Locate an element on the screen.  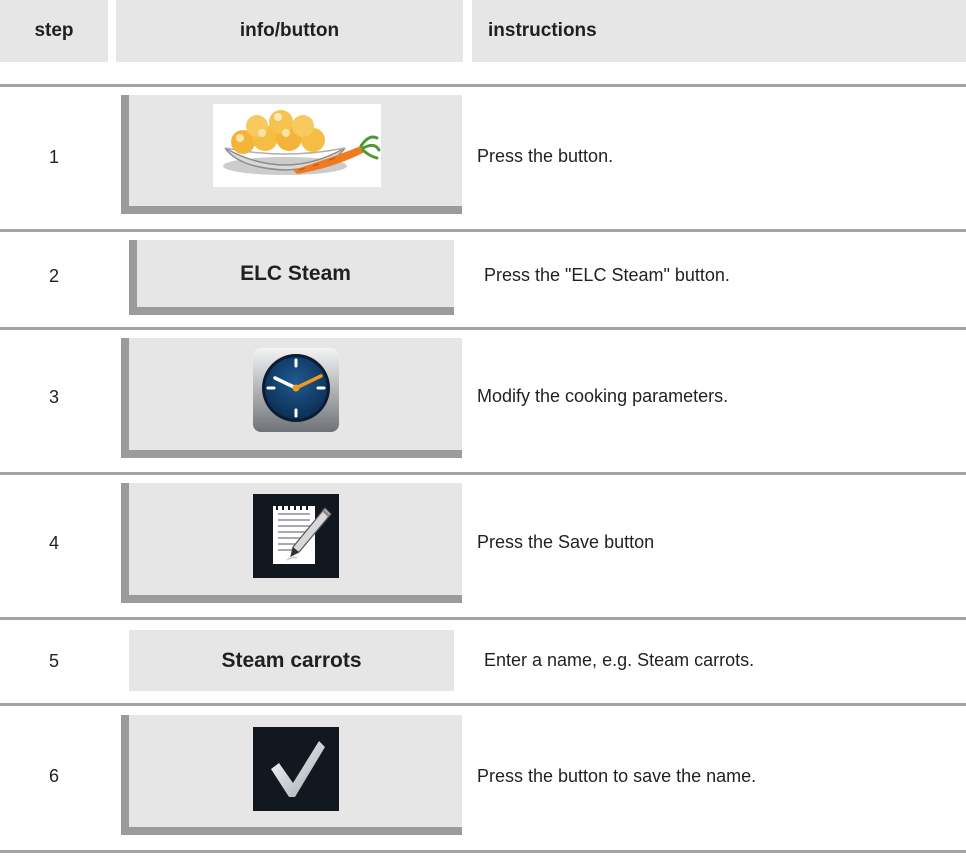
step-number: 1 is located at coordinates (53, 157).